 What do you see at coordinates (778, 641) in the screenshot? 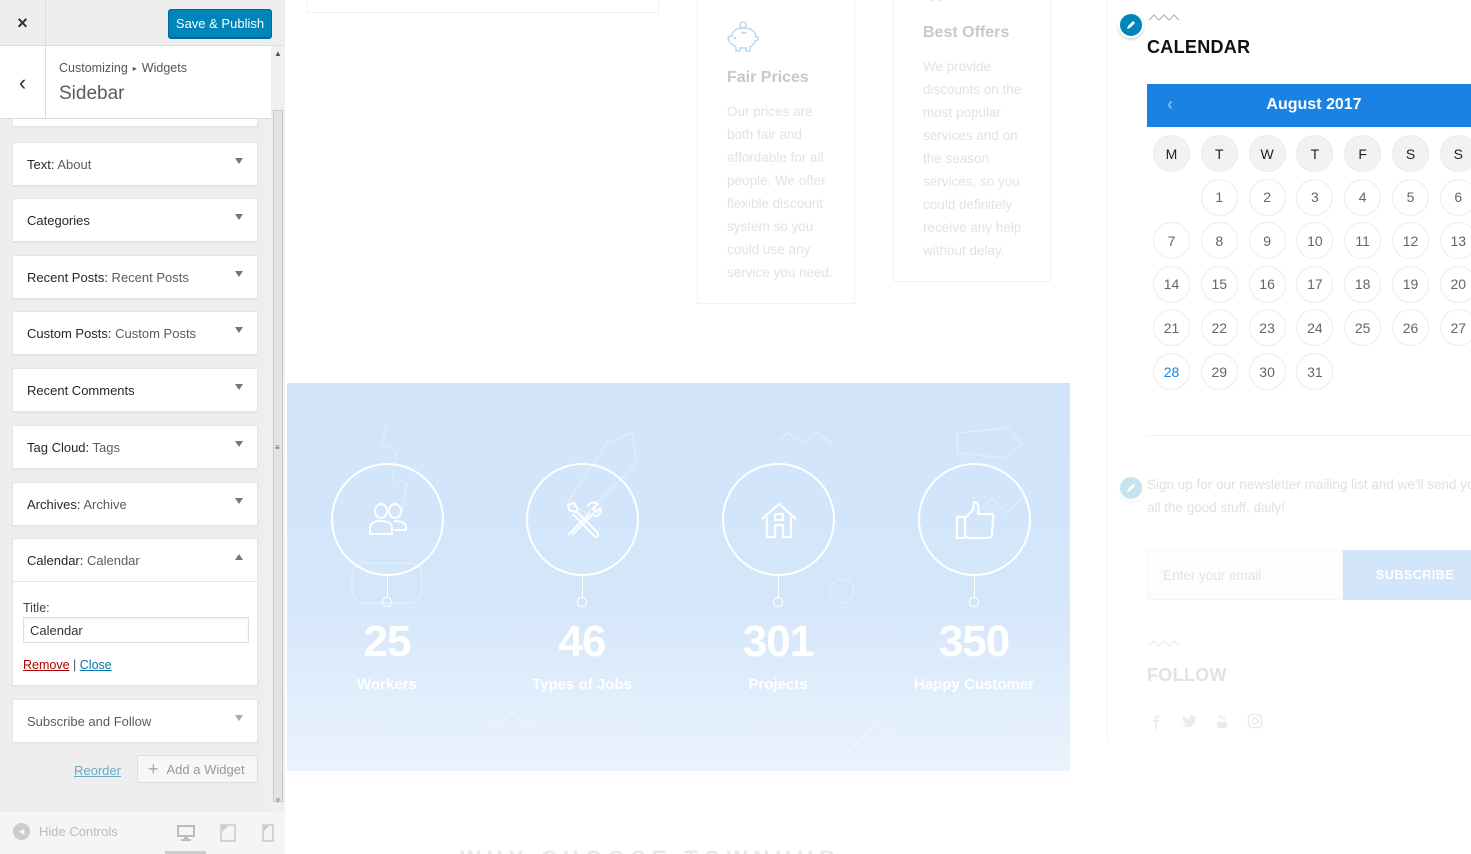
I see `stat-number: 301` at bounding box center [778, 641].